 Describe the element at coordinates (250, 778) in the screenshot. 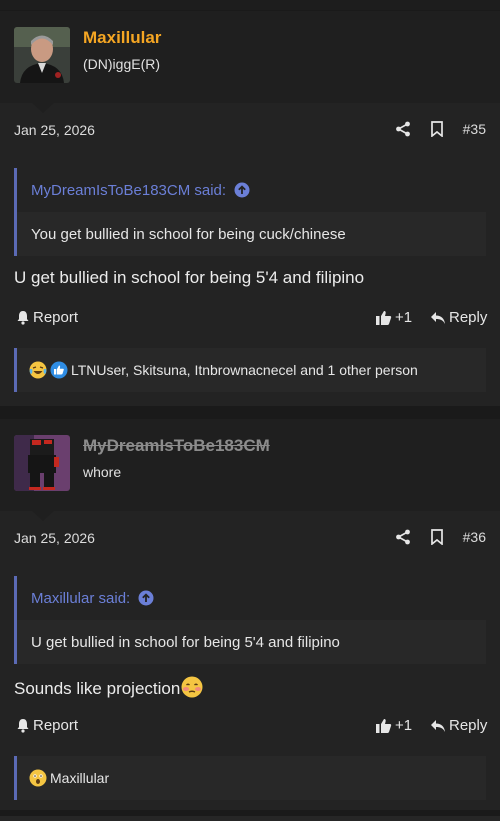

I see `reactions-bar: Maxillular` at that location.